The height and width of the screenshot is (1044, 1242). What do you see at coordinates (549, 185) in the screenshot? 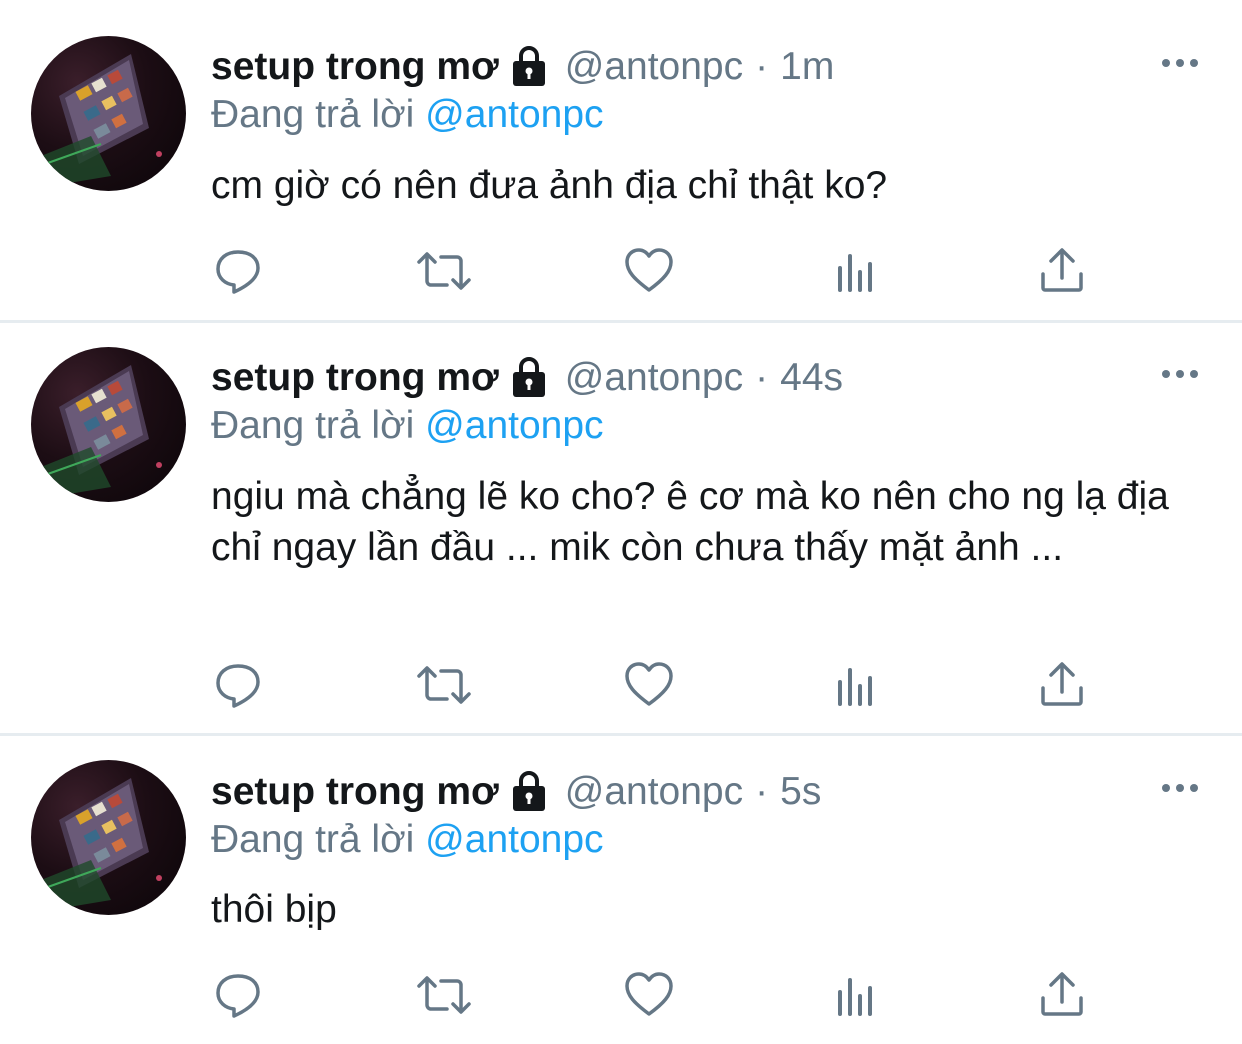
I see `tweet-text: cm giờ có nên đưa ảnh địa chỉ thật ko?` at bounding box center [549, 185].